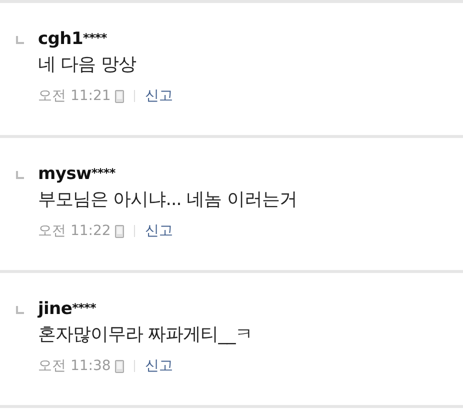 This screenshot has height=414, width=463. I want to click on username: cgh1$^{****}$, so click(73, 39).